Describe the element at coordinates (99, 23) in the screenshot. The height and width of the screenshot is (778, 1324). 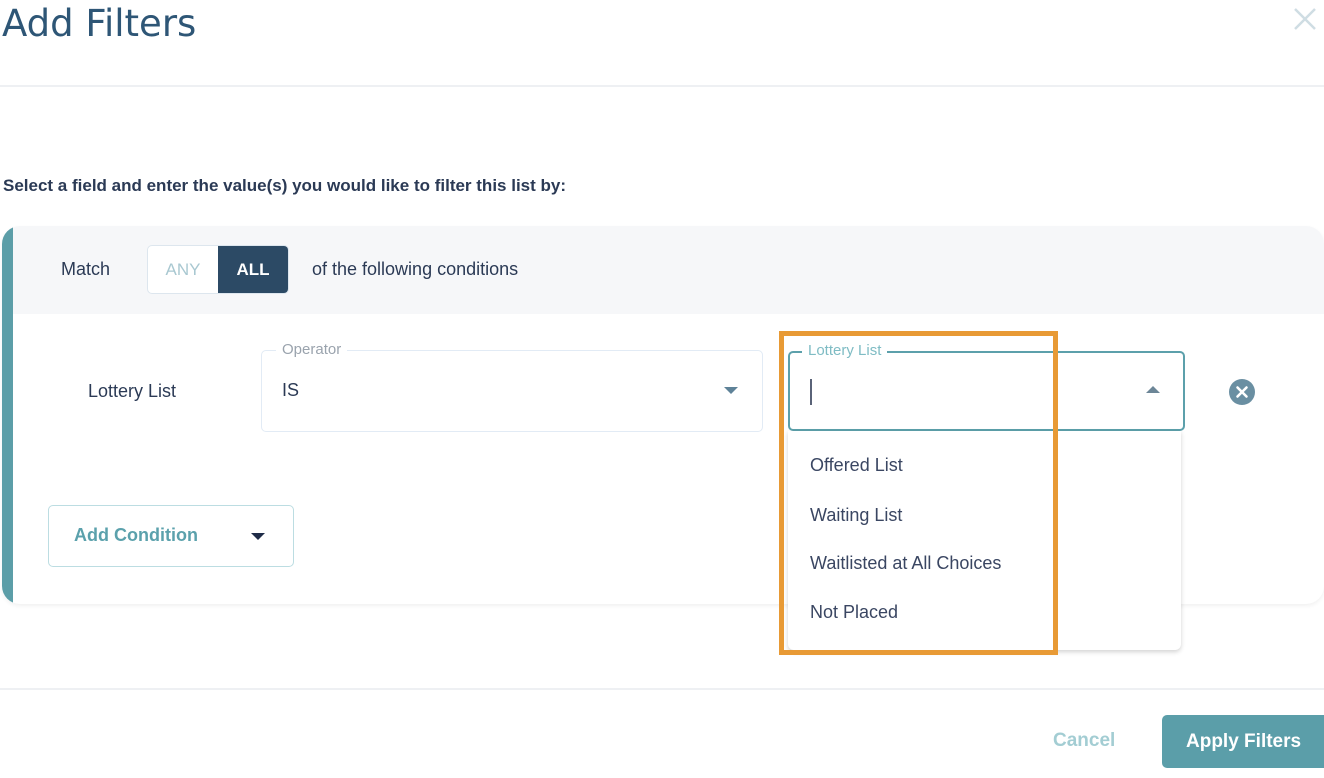
I see `dialog-title: Add Filters` at that location.